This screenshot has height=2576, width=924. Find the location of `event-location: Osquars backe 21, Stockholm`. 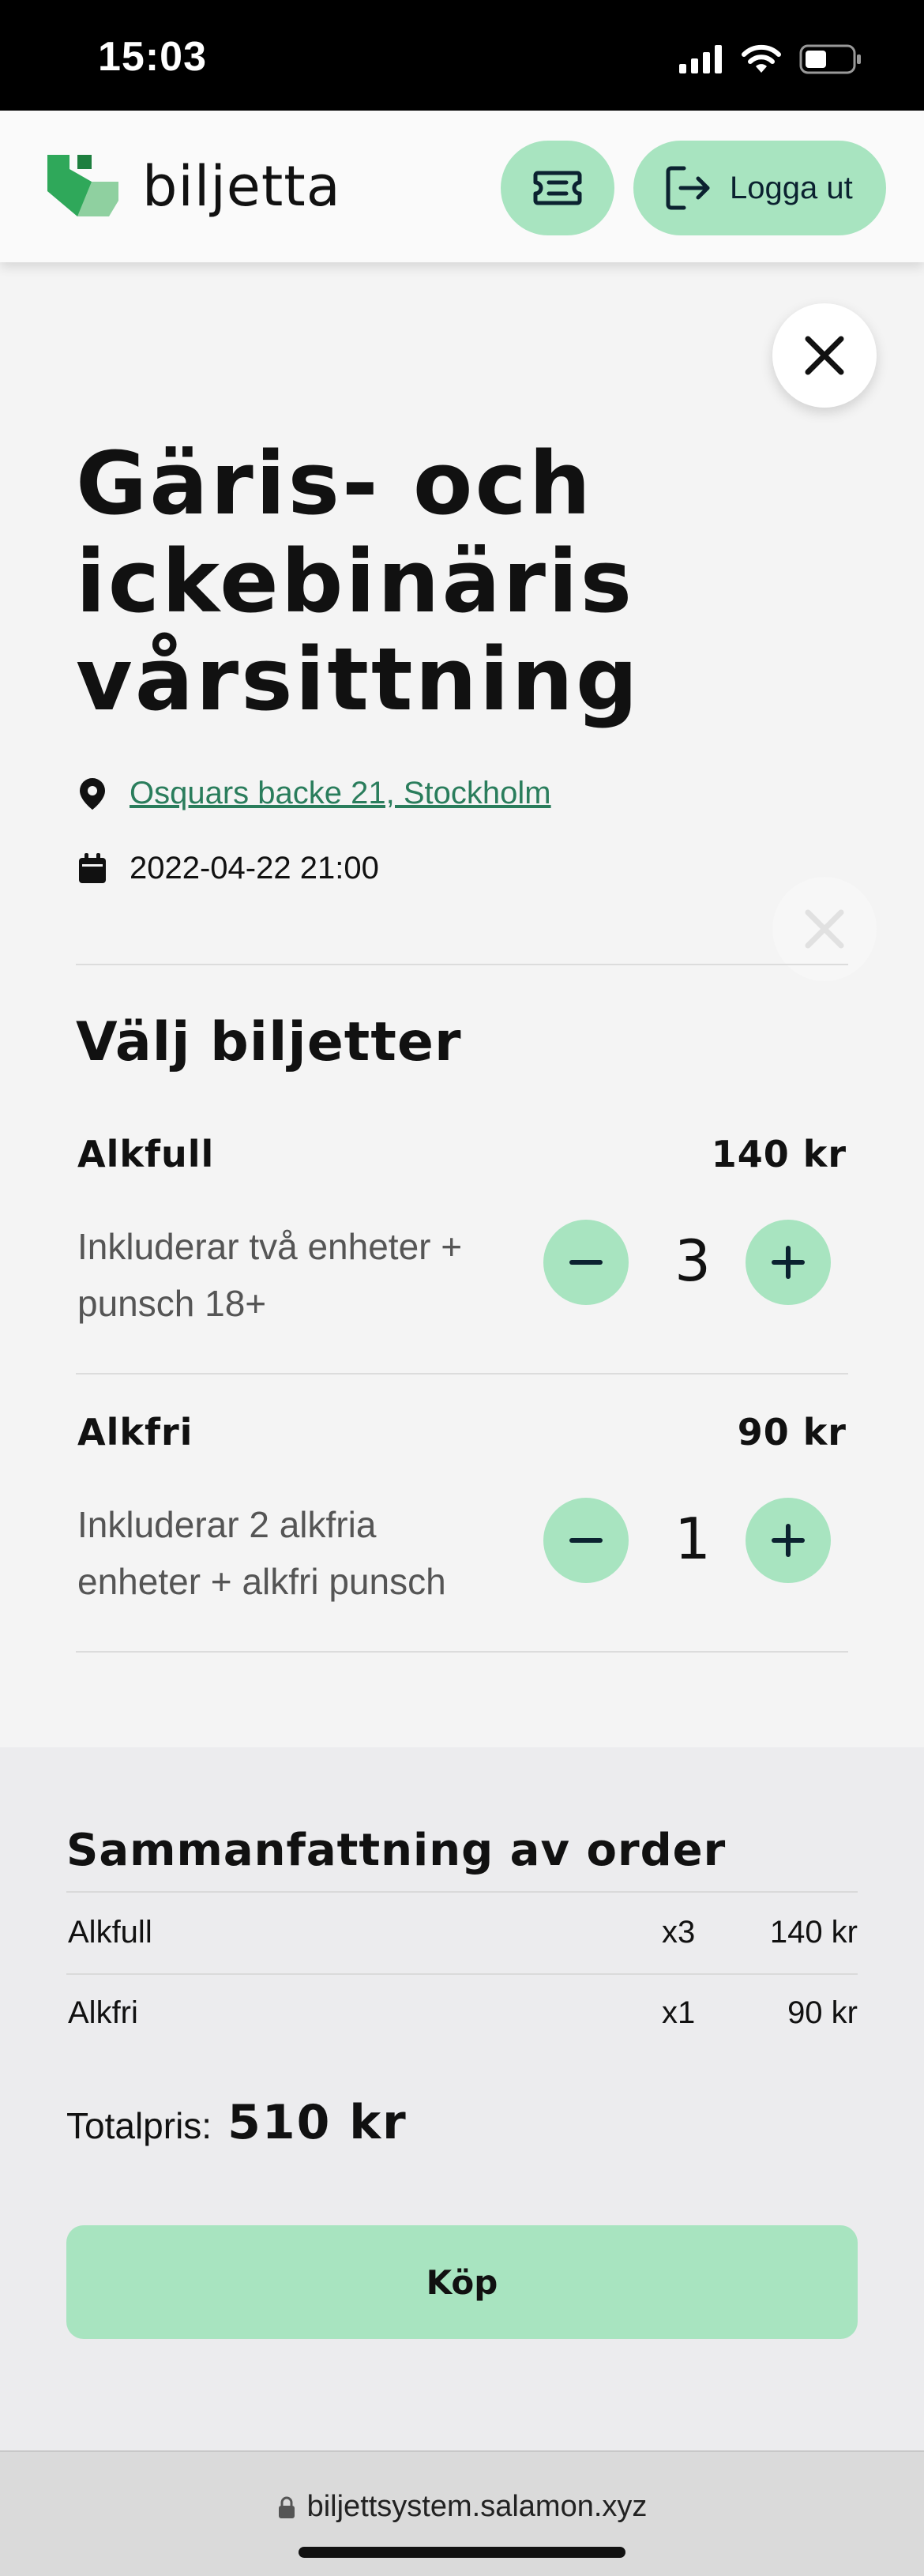

event-location: Osquars backe 21, Stockholm is located at coordinates (314, 794).